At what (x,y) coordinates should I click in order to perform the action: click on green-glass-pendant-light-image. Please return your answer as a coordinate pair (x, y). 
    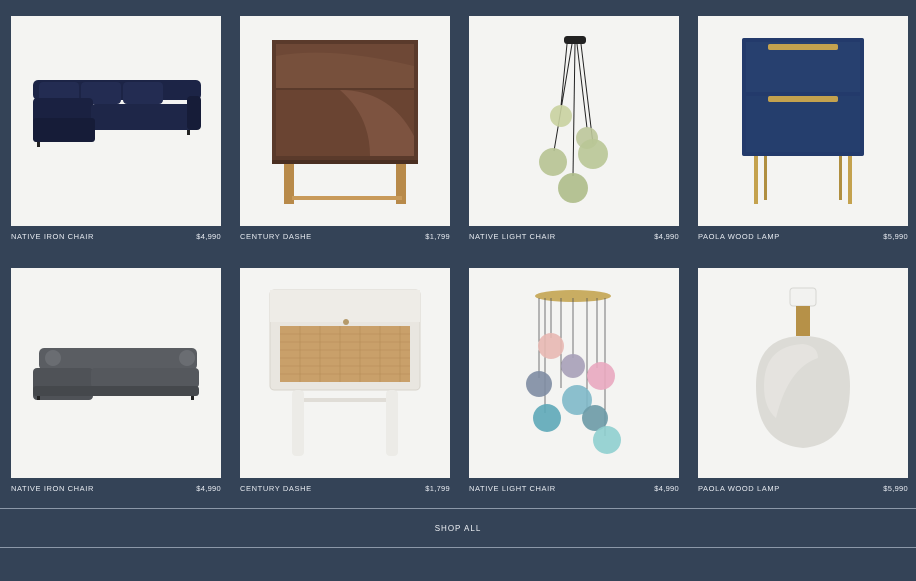
    Looking at the image, I should click on (573, 119).